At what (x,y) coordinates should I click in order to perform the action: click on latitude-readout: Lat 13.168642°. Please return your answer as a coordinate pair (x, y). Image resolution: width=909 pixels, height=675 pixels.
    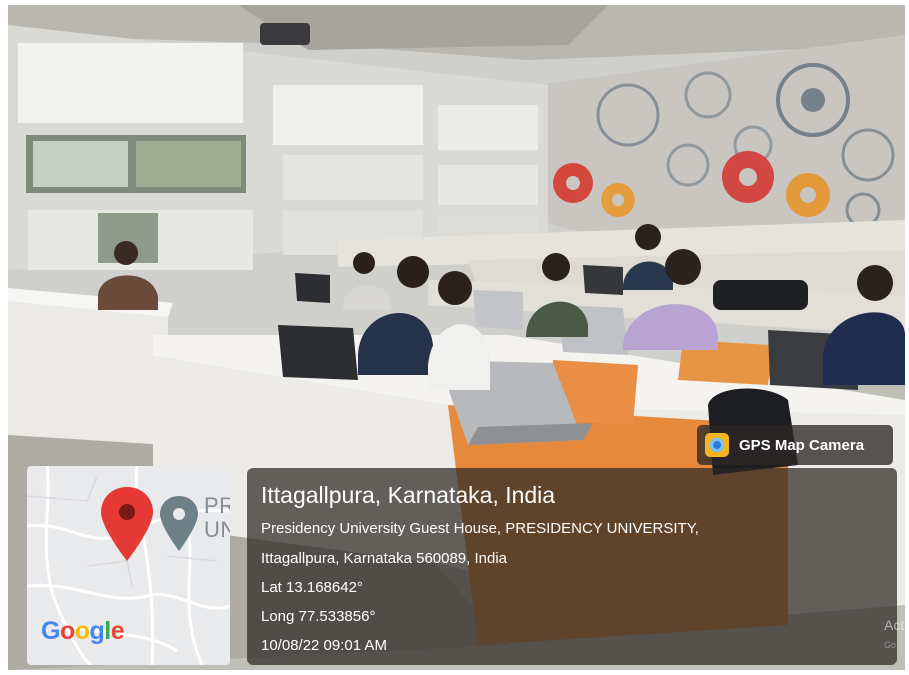
    Looking at the image, I should click on (312, 587).